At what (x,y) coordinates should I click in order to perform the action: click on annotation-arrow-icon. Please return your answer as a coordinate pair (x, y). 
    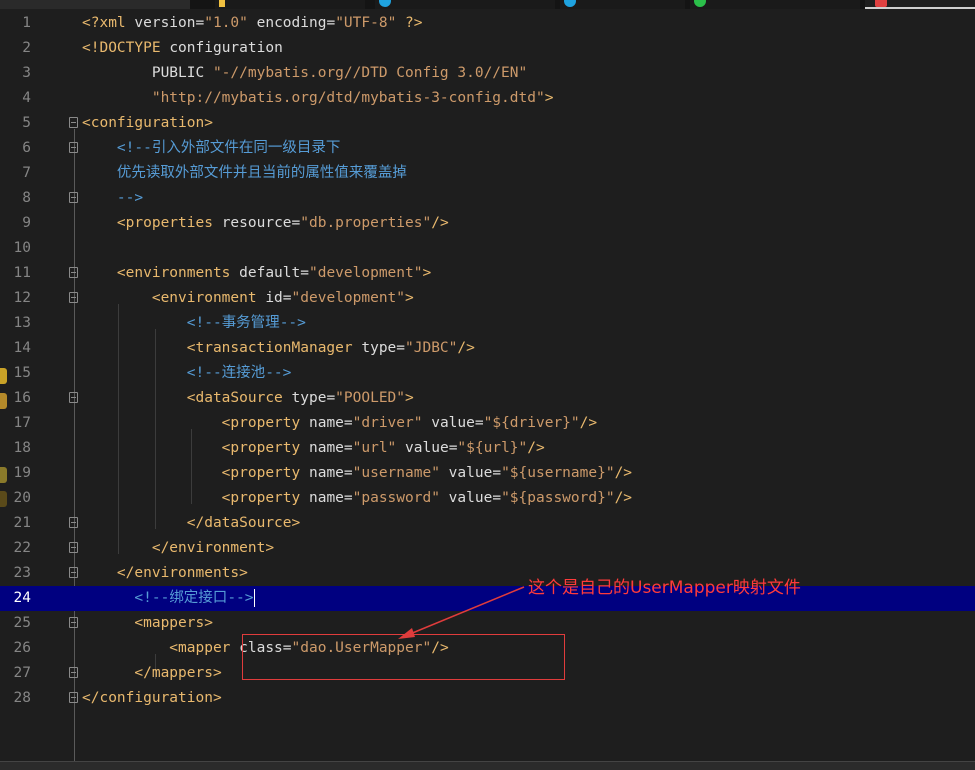
    Looking at the image, I should click on (461, 612).